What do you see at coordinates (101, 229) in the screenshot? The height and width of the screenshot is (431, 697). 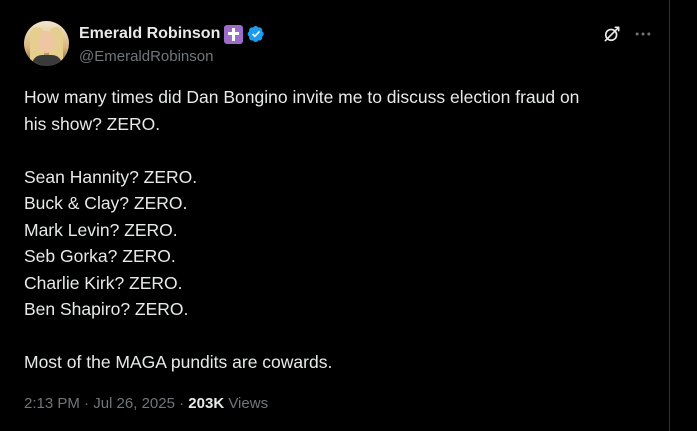 I see `tweet-text-line: Mark Levin? ZERO.` at bounding box center [101, 229].